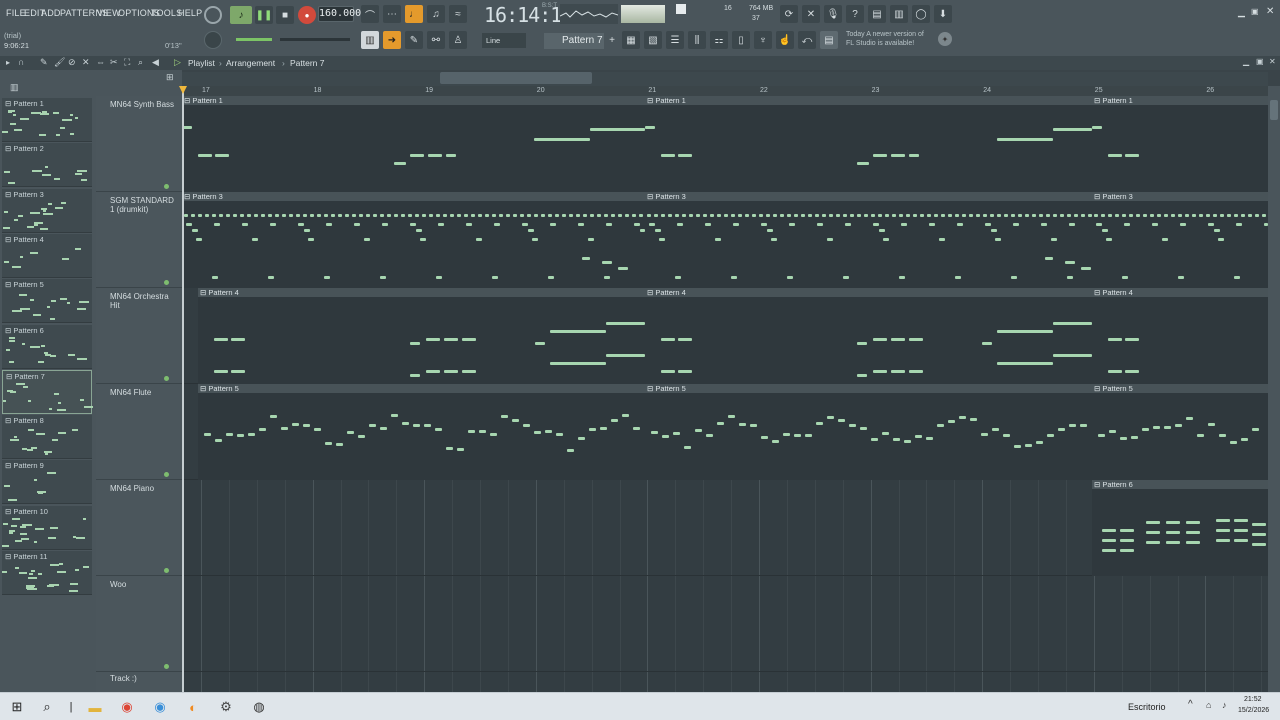 The width and height of the screenshot is (1280, 720). Describe the element at coordinates (100, 62) in the screenshot. I see `slip-tool-icon: ⇔` at that location.